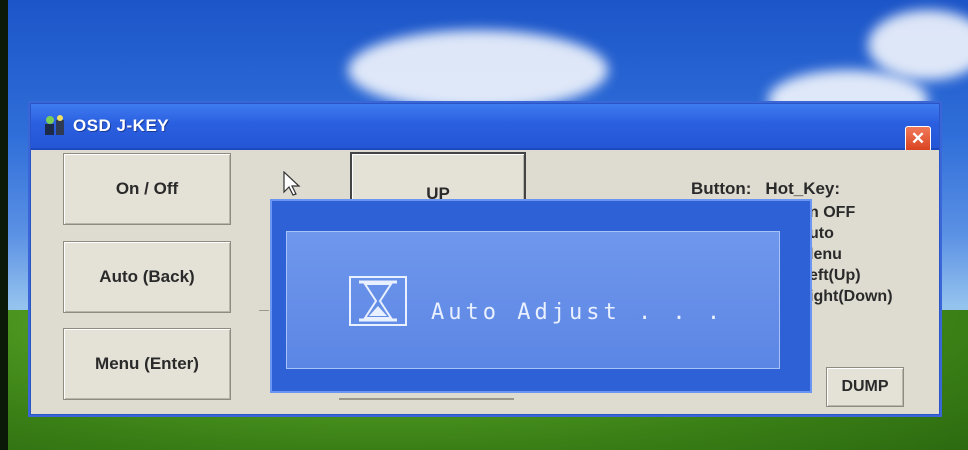 Image resolution: width=968 pixels, height=450 pixels. Describe the element at coordinates (54, 125) in the screenshot. I see `app-icon` at that location.